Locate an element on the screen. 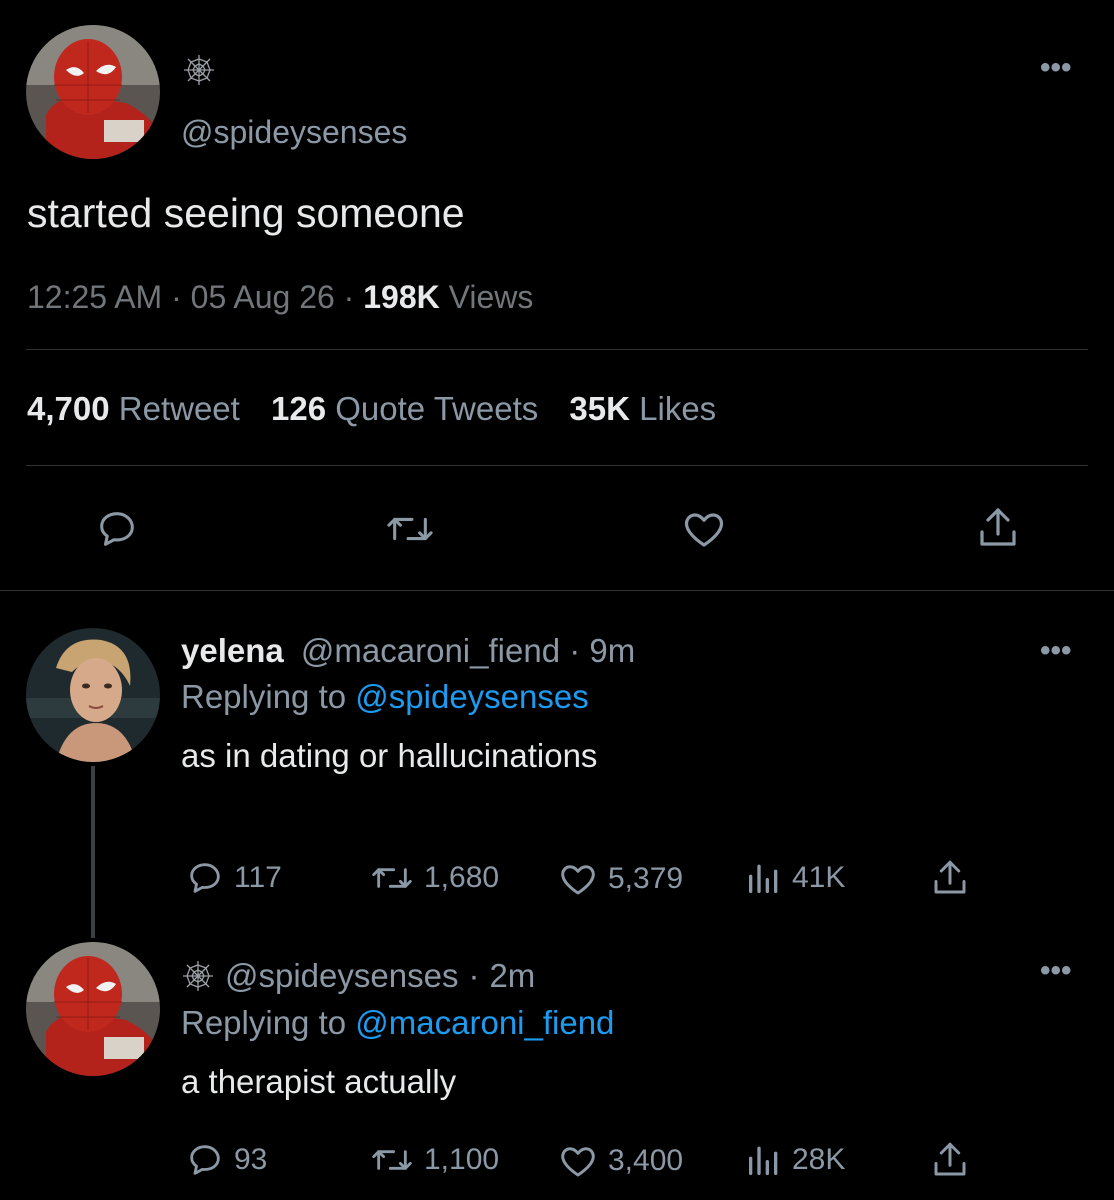 The image size is (1114, 1200). views-action: 41K is located at coordinates (794, 878).